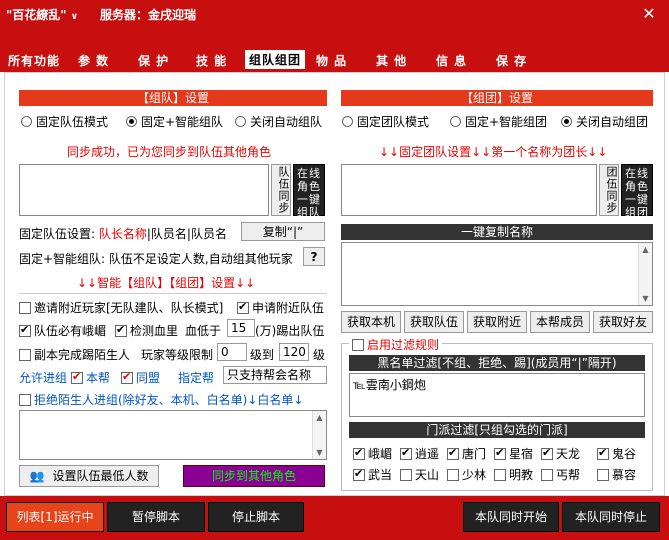 This screenshot has height=540, width=669. I want to click on sect-option: 明教, so click(513, 474).